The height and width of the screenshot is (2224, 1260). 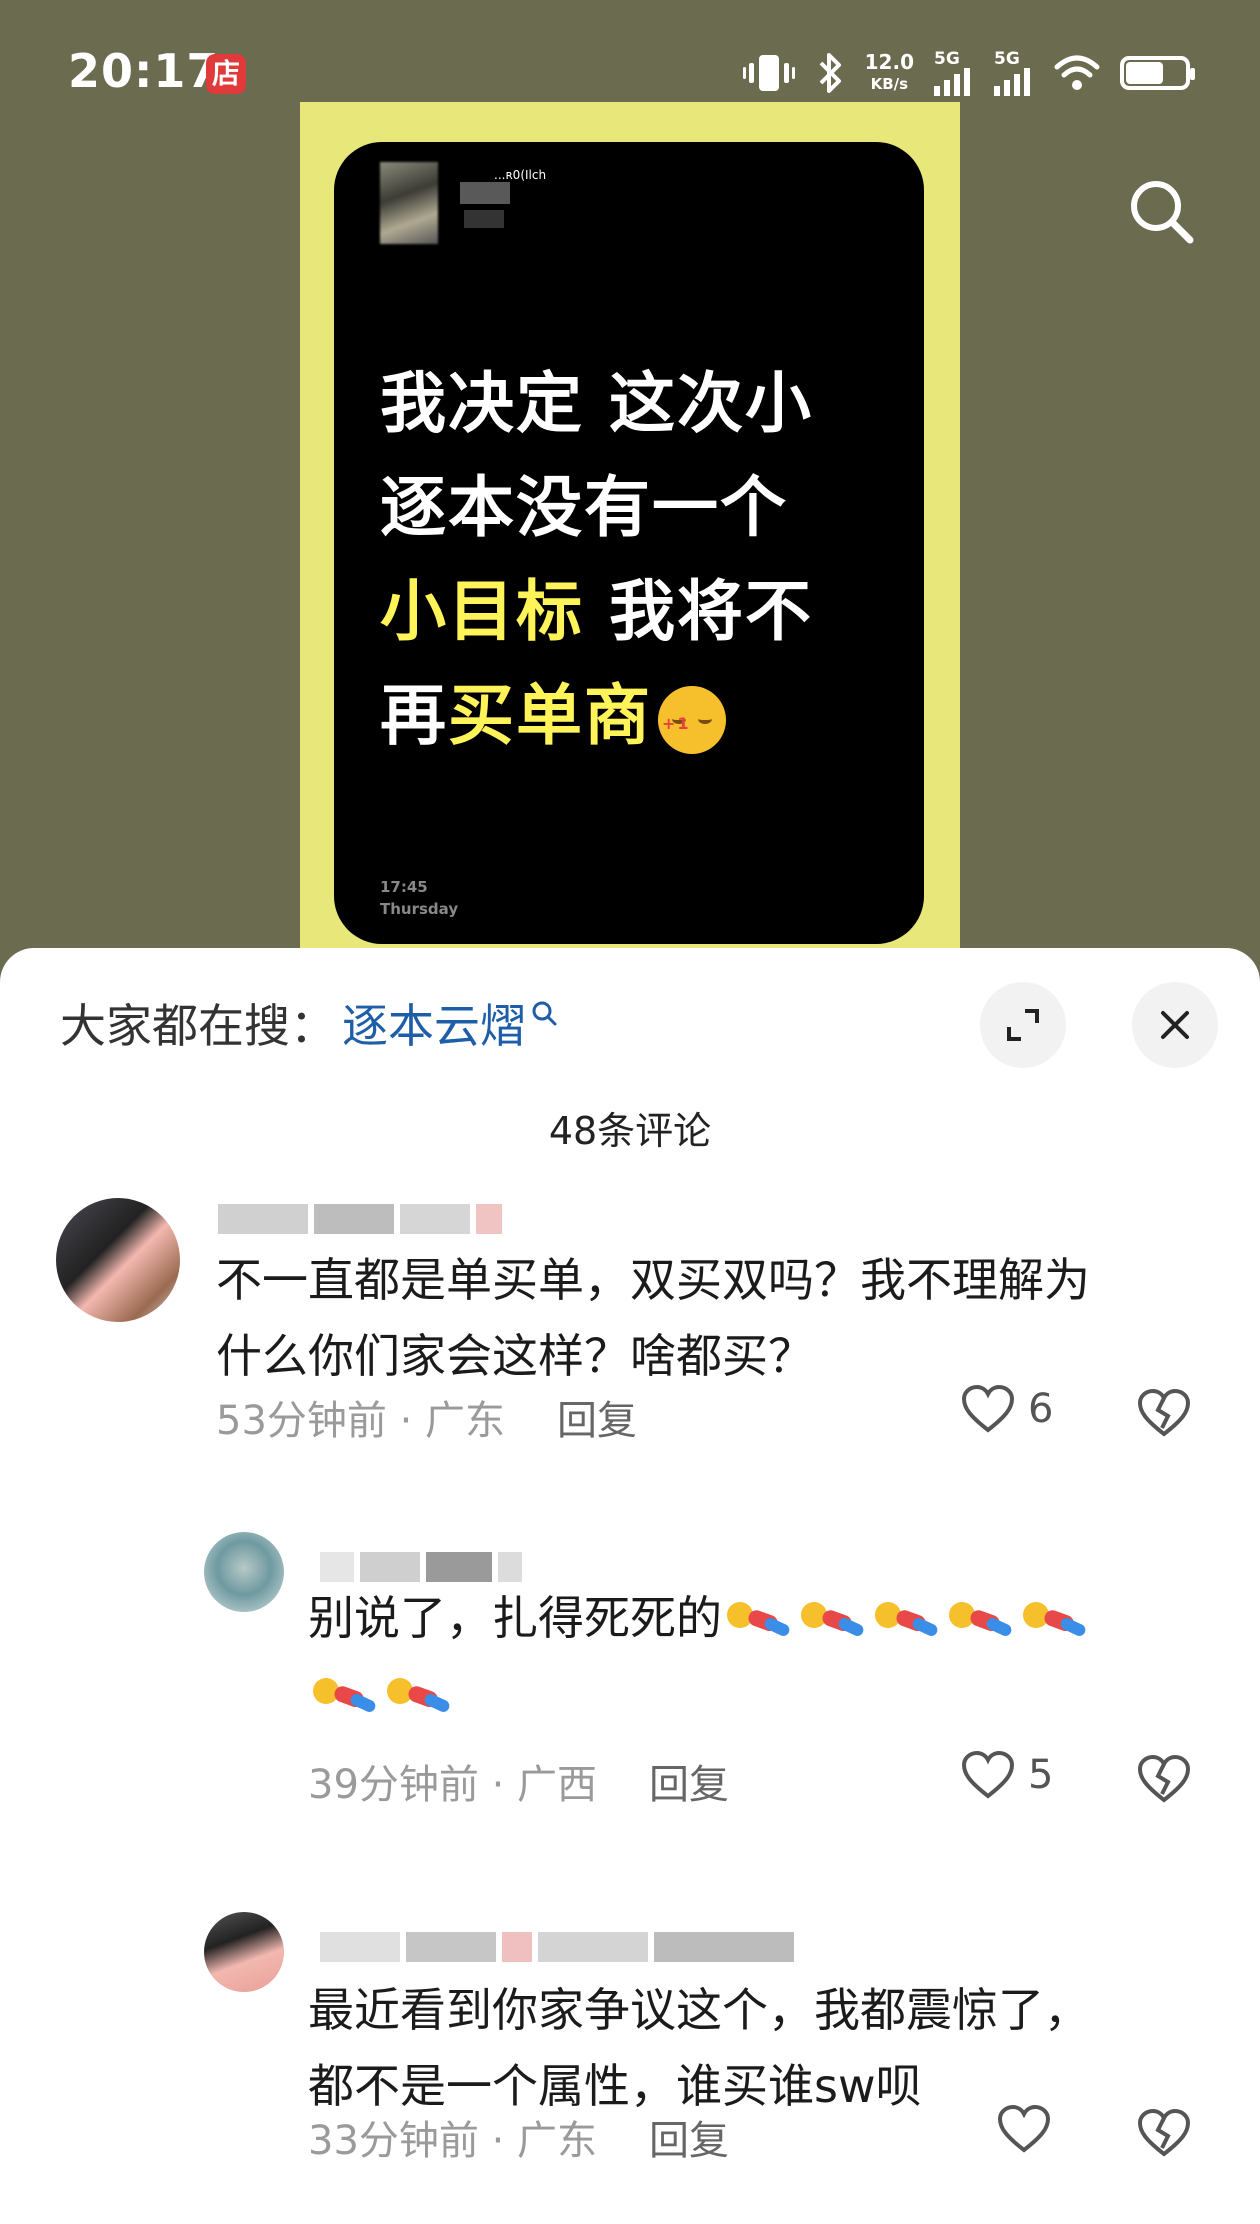 I want to click on signal-5g-1: 5G, so click(x=954, y=72).